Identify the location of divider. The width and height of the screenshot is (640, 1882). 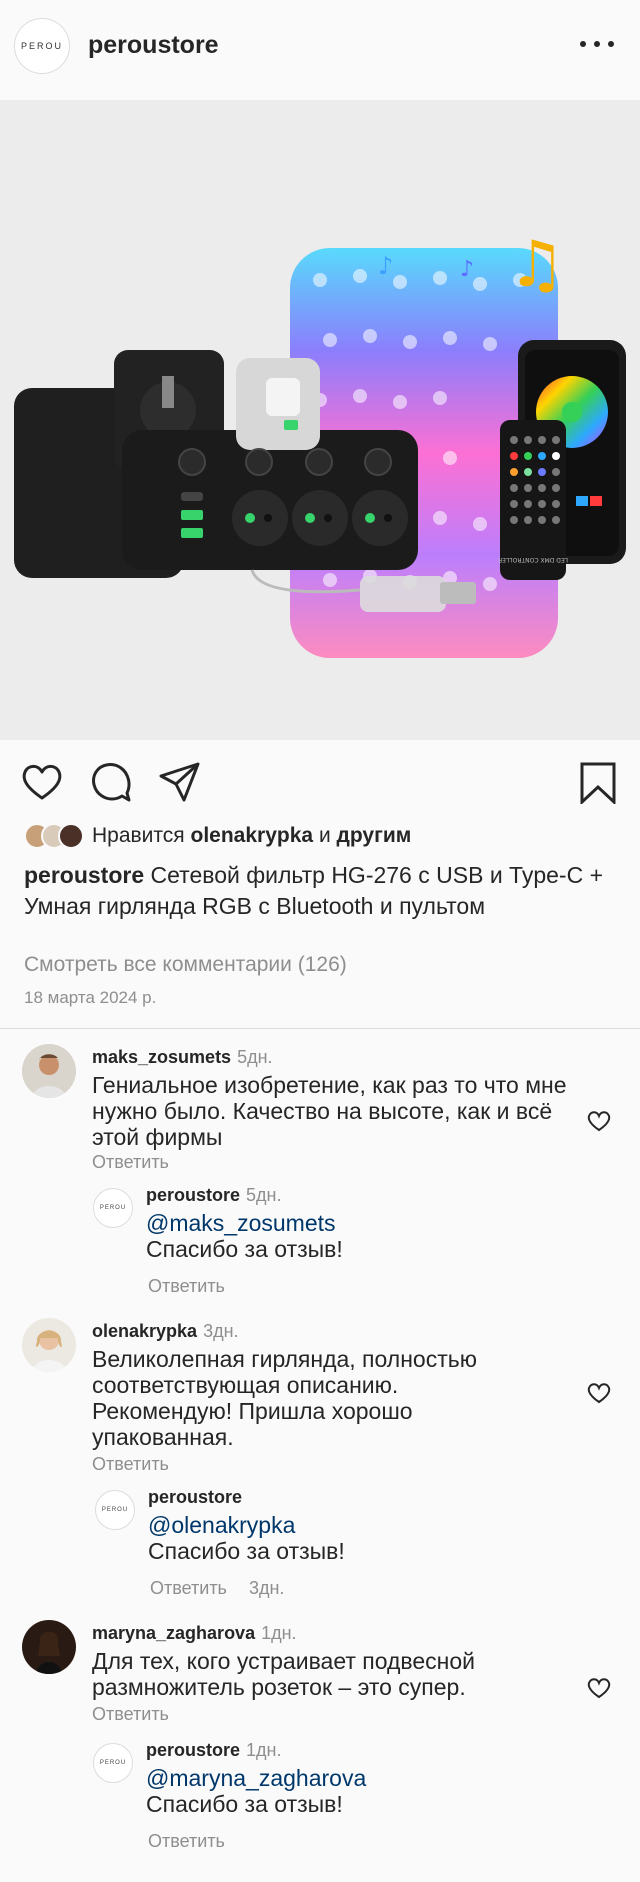
(320, 1028).